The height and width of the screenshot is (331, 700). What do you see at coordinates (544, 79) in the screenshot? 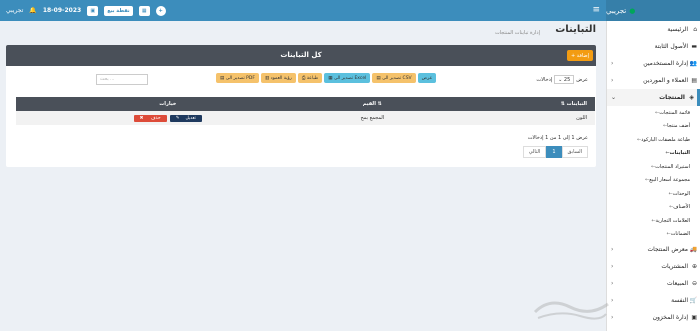
I see `length-suffix: إدخالات` at bounding box center [544, 79].